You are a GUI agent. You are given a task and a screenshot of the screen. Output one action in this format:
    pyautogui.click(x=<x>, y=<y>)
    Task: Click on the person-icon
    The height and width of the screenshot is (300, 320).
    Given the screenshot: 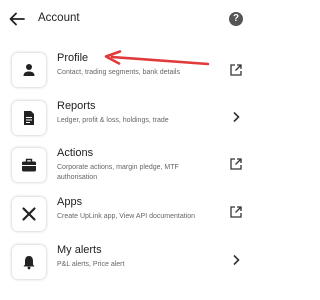 What is the action you would take?
    pyautogui.click(x=29, y=70)
    